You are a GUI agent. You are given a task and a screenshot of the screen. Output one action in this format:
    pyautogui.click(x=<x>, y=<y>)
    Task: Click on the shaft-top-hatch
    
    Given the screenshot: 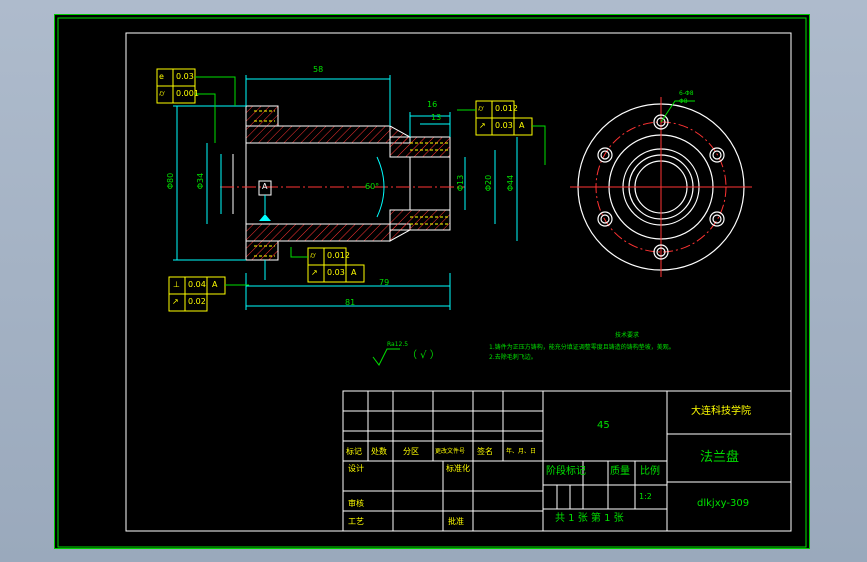 What is the action you would take?
    pyautogui.click(x=420, y=147)
    